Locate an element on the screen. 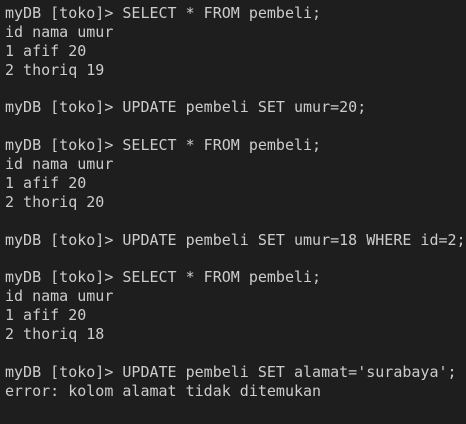 This screenshot has height=424, width=466. terminal-line: 2 thoriq 19 is located at coordinates (55, 69).